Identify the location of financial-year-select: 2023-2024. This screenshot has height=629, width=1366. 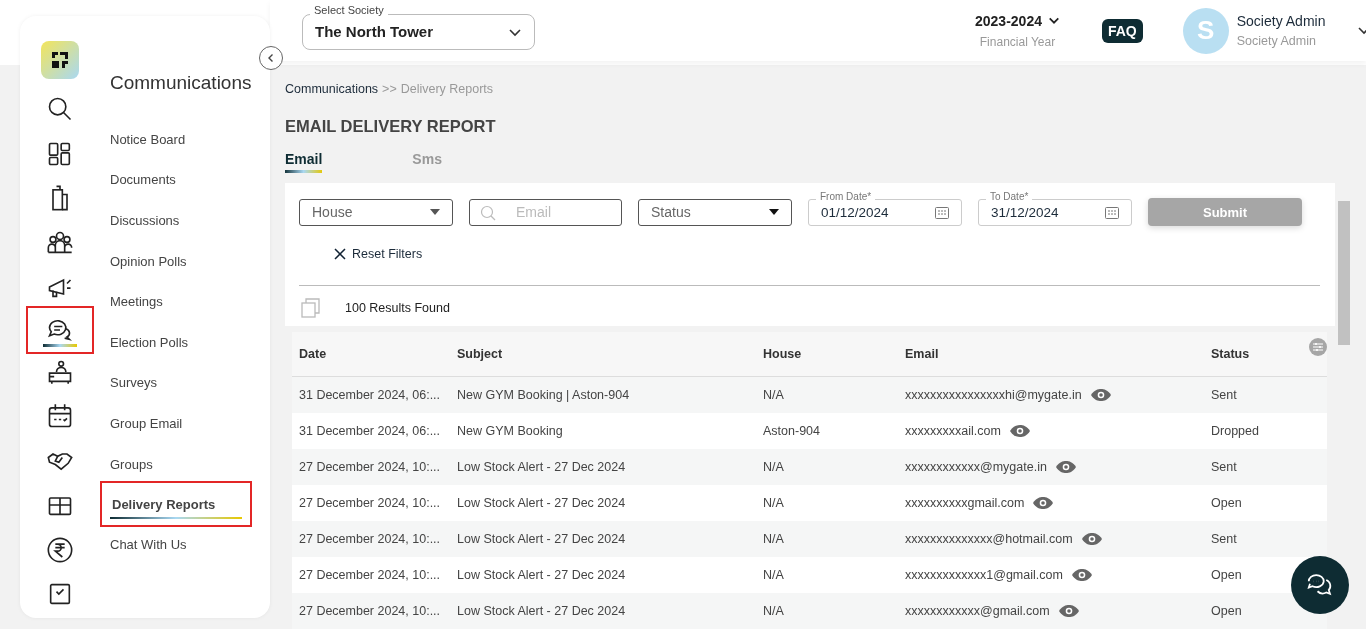
(1008, 20).